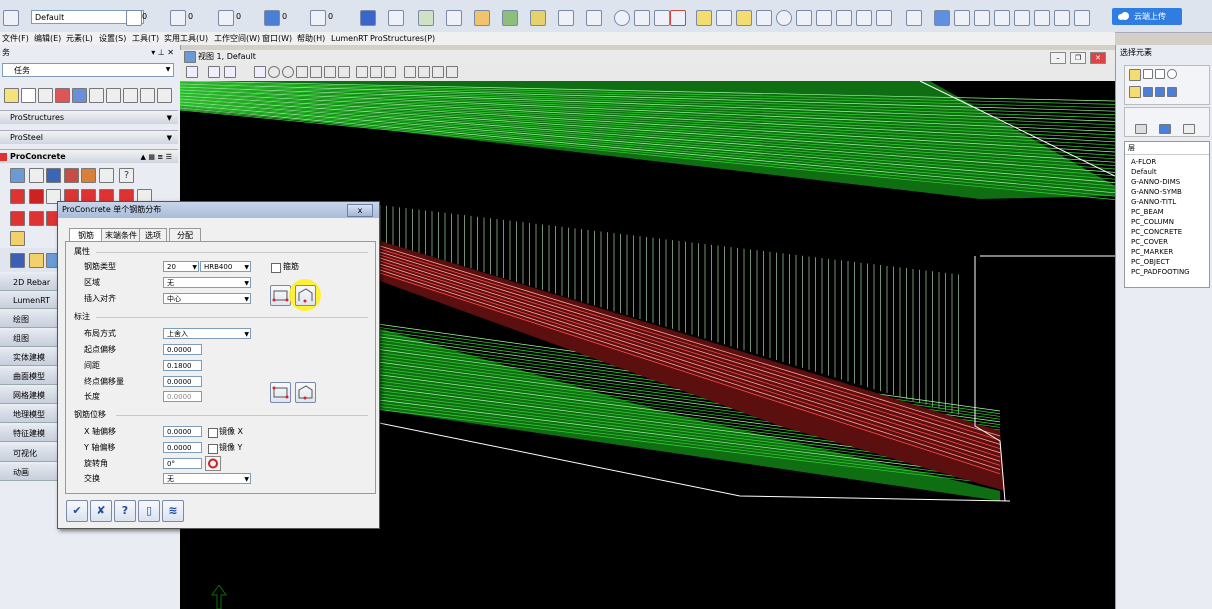 This screenshot has height=609, width=1212. I want to click on info-icon, so click(622, 18).